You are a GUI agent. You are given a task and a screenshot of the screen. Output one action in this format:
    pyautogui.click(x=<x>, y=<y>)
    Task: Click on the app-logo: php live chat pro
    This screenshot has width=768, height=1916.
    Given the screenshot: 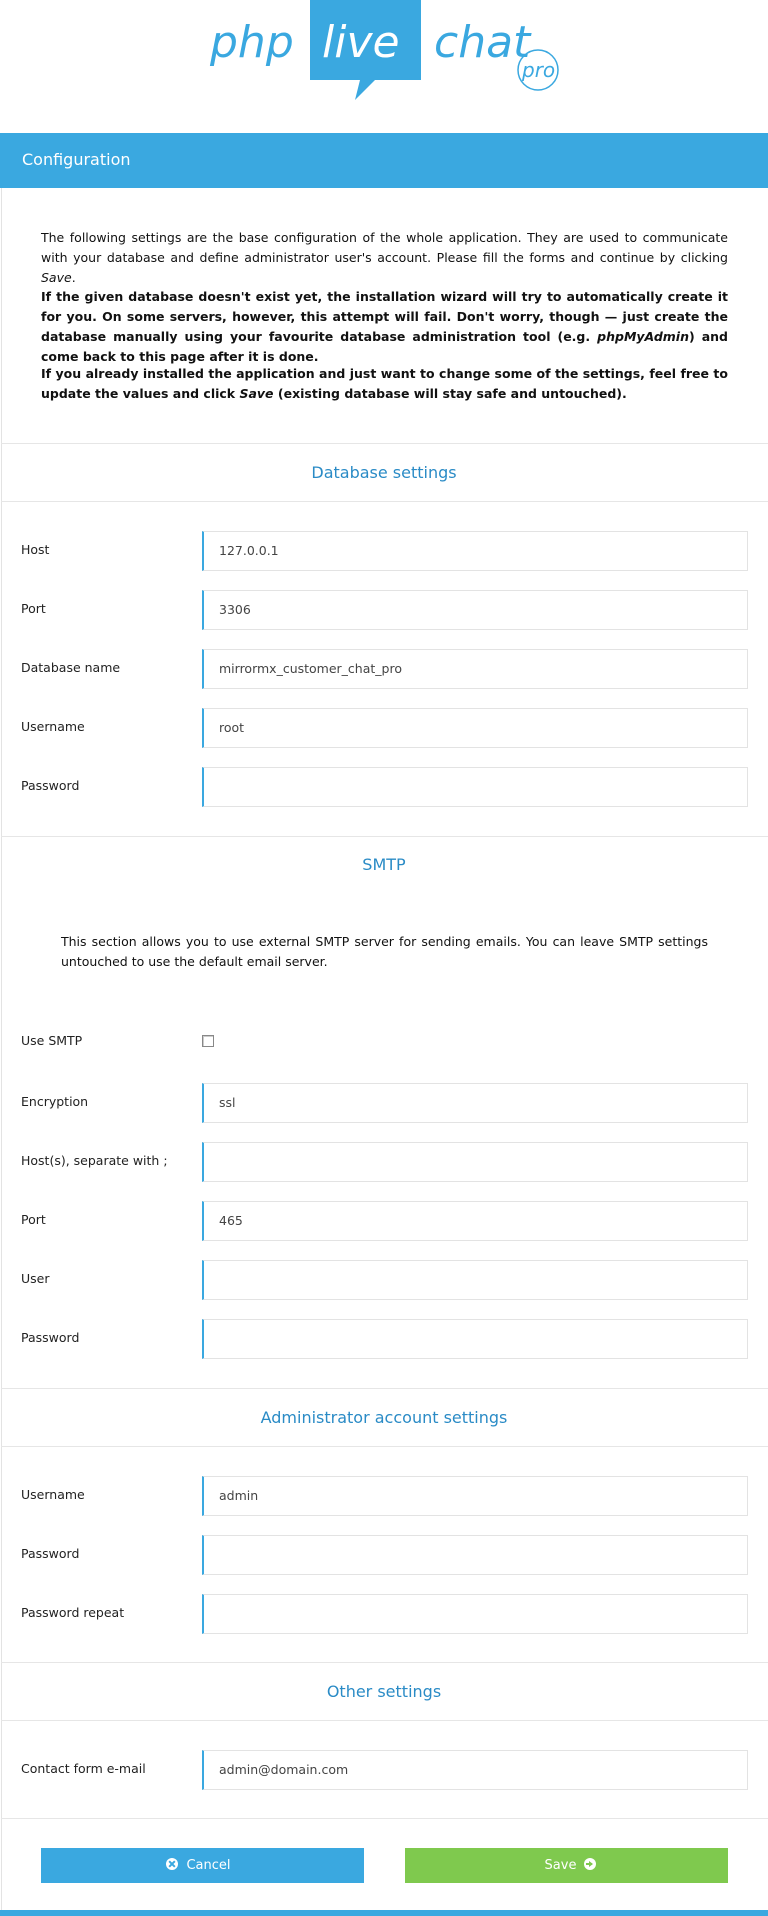 What is the action you would take?
    pyautogui.click(x=384, y=52)
    